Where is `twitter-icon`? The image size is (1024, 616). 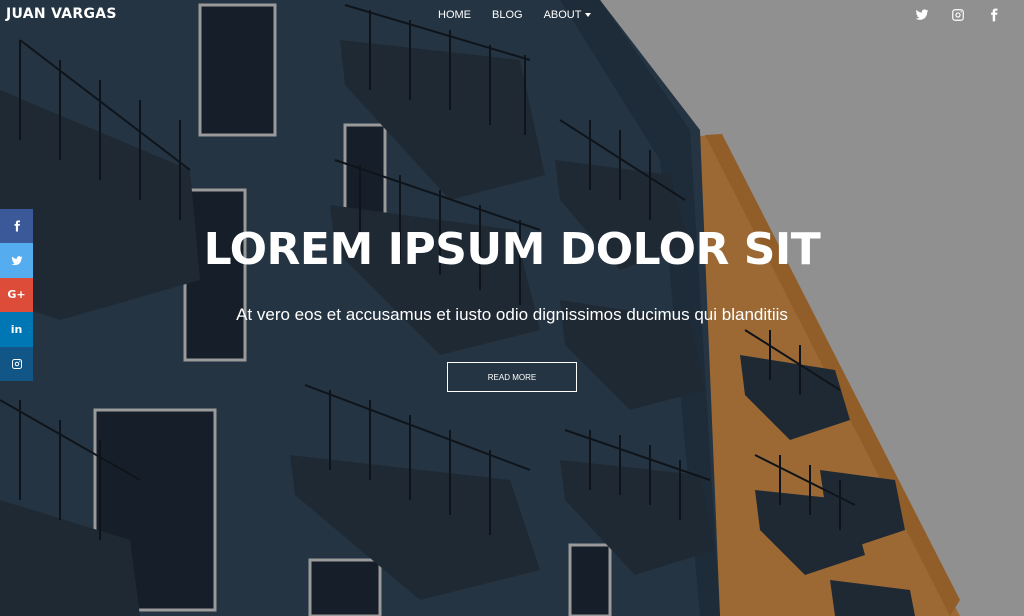 twitter-icon is located at coordinates (922, 14).